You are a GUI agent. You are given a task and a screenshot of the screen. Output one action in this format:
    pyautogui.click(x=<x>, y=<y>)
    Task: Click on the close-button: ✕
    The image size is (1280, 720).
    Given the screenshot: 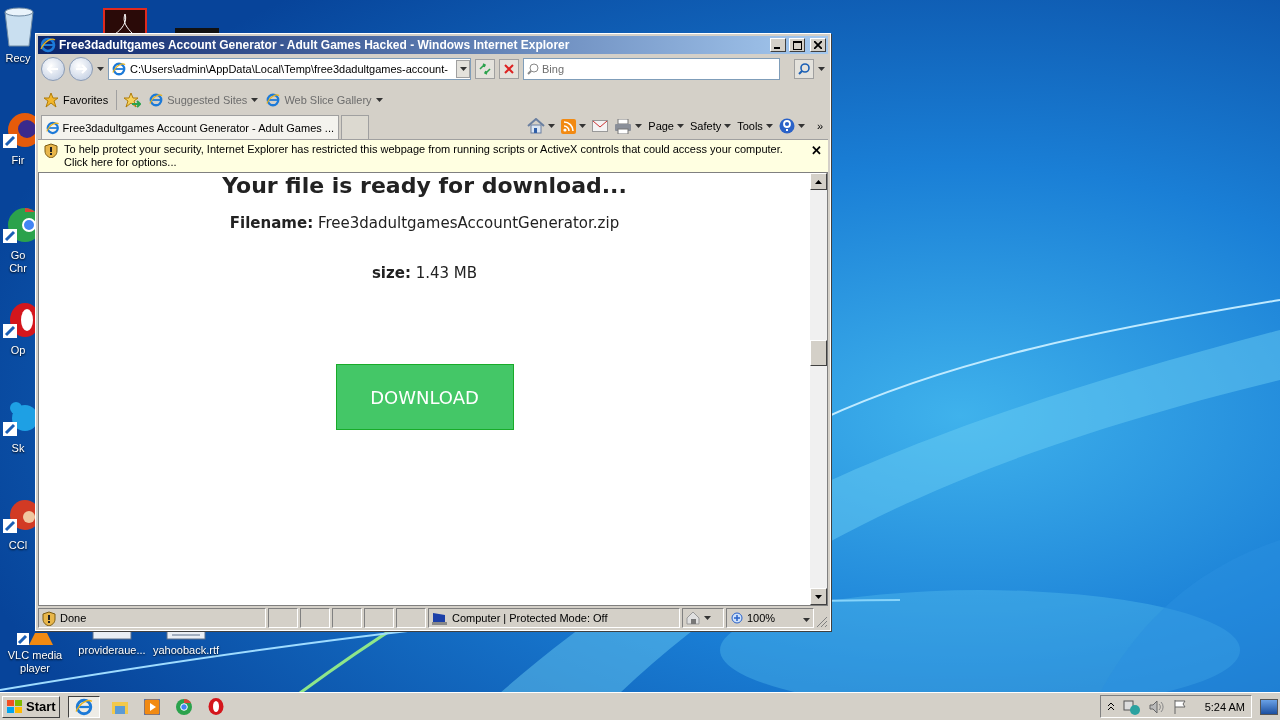 What is the action you would take?
    pyautogui.click(x=816, y=150)
    